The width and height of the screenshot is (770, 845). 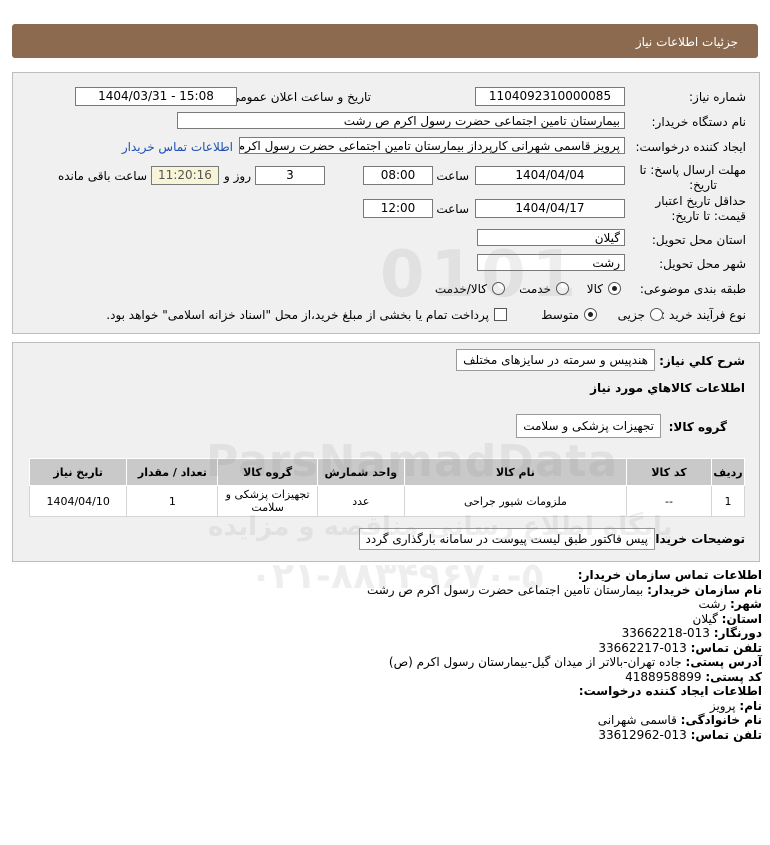 What do you see at coordinates (267, 472) in the screenshot?
I see `col-group-header: گروه کالا` at bounding box center [267, 472].